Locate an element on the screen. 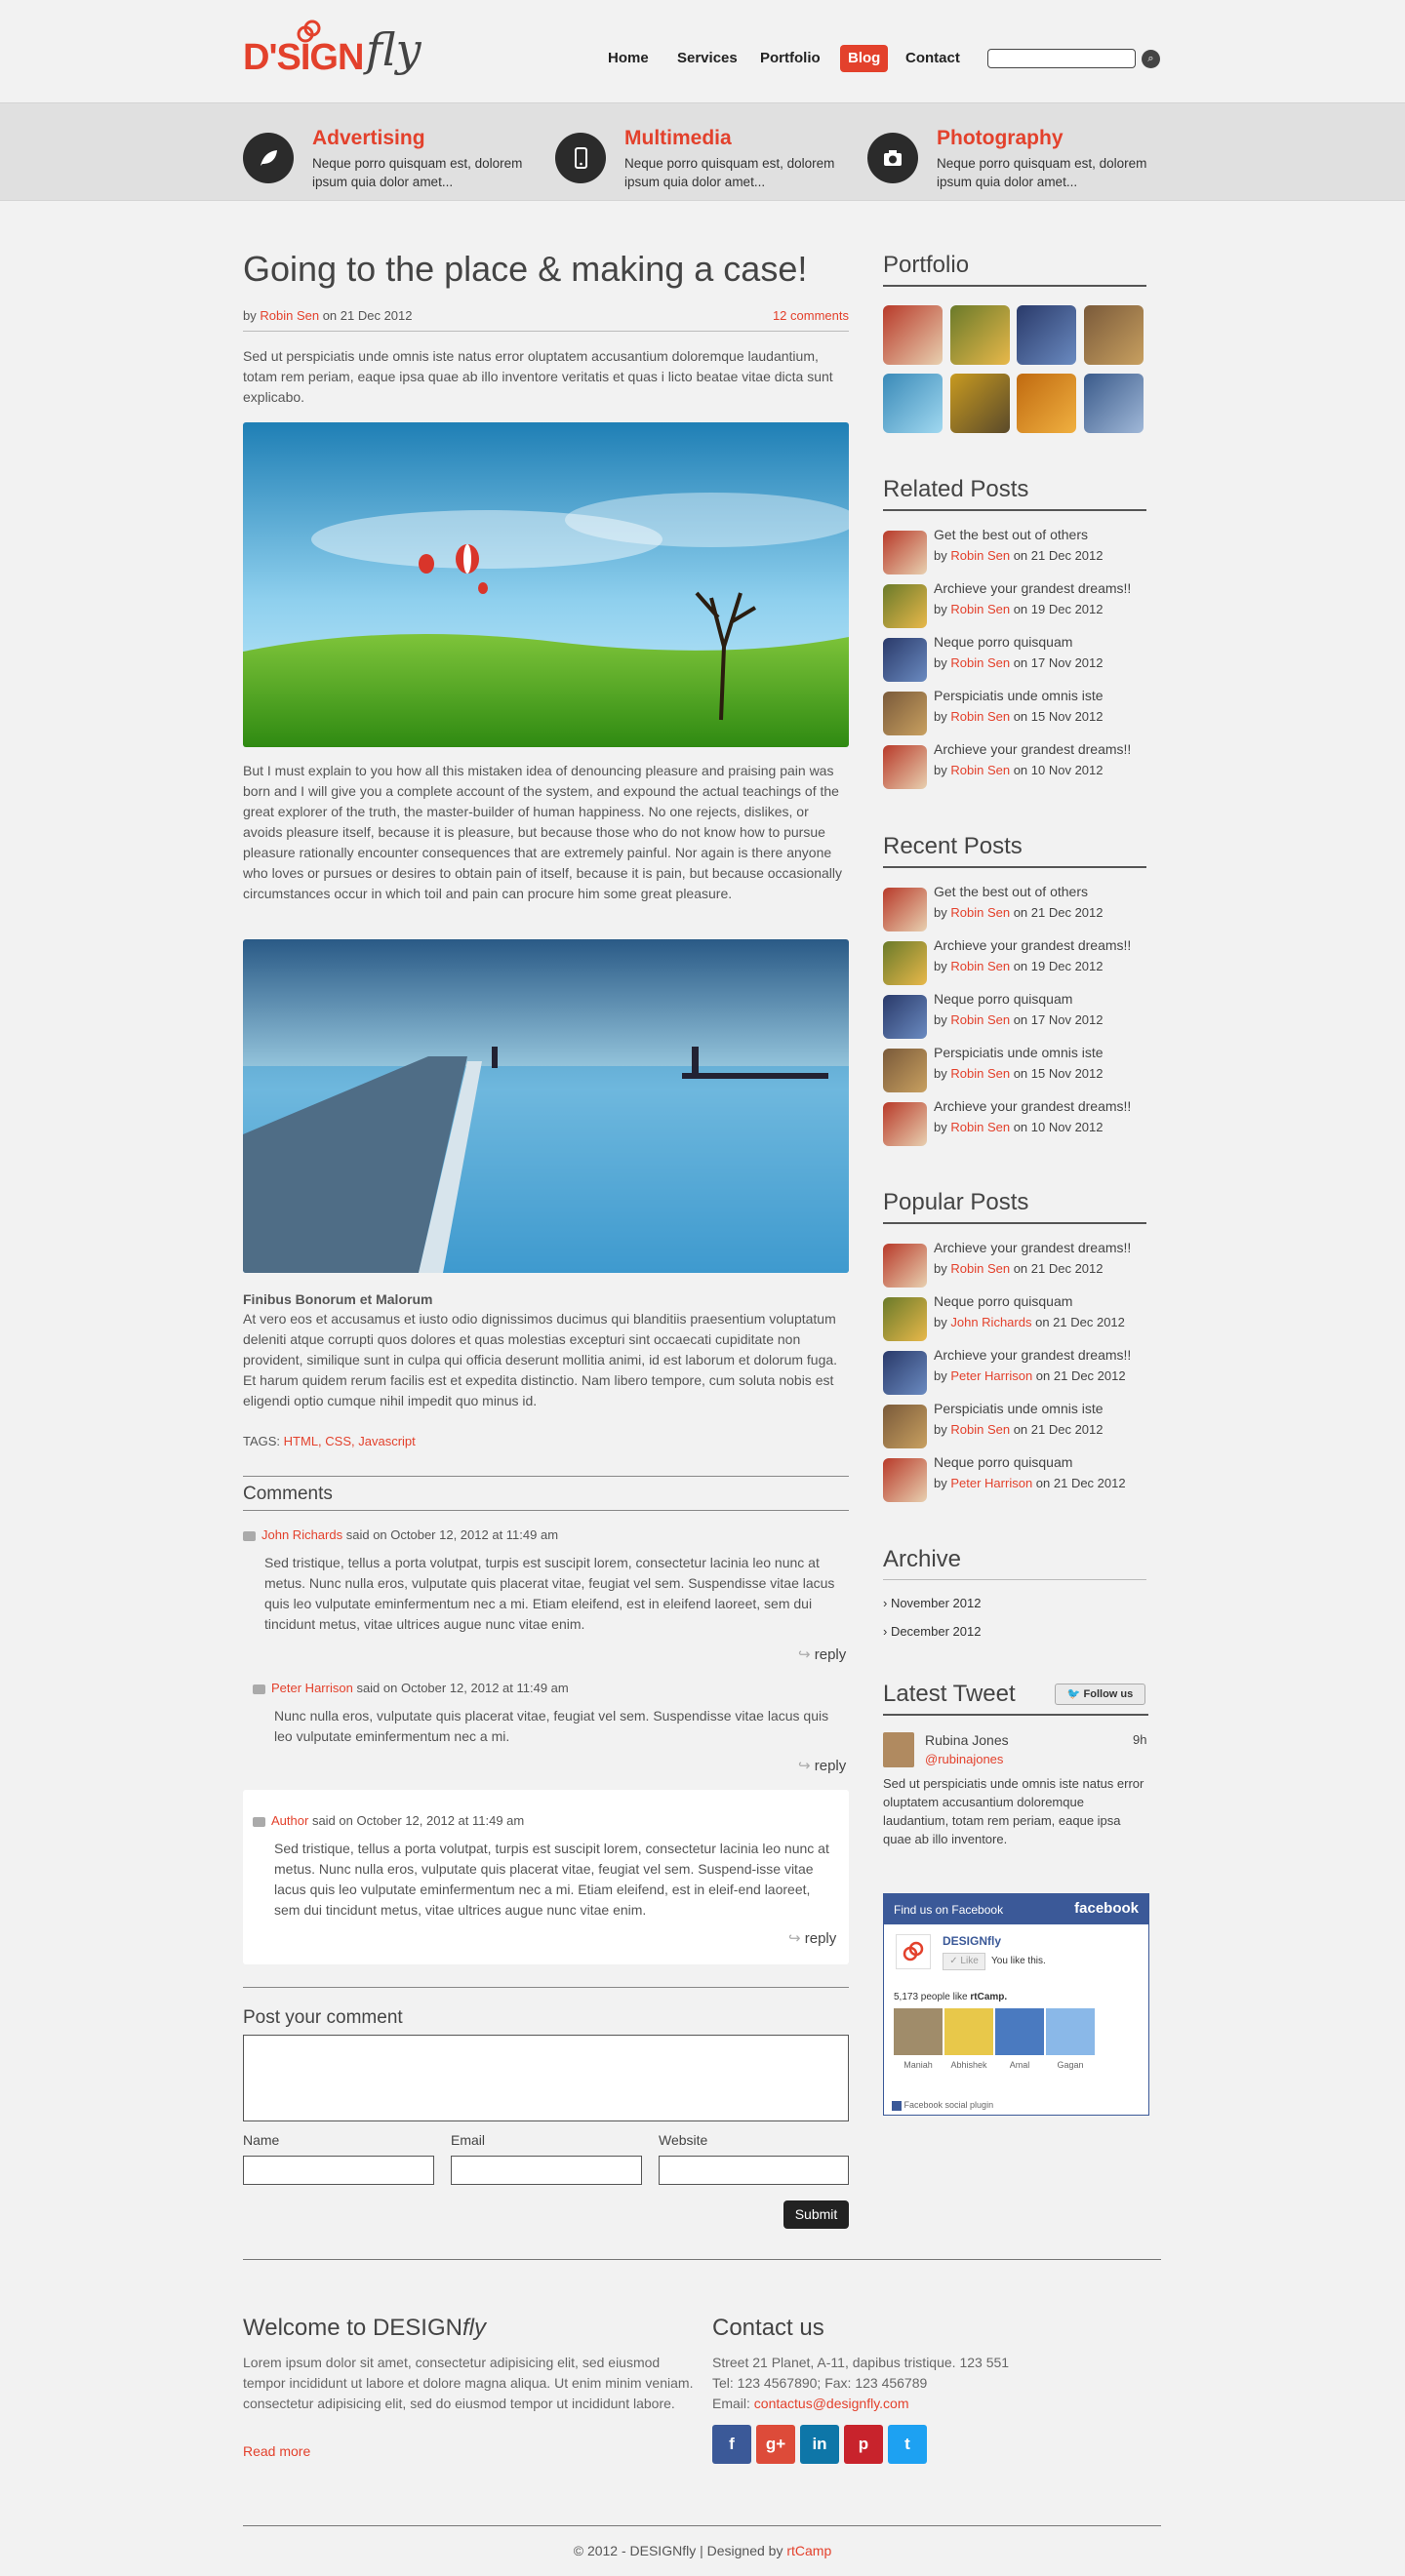 The image size is (1405, 2576). facebook-page-name: DESIGNfly is located at coordinates (972, 1941).